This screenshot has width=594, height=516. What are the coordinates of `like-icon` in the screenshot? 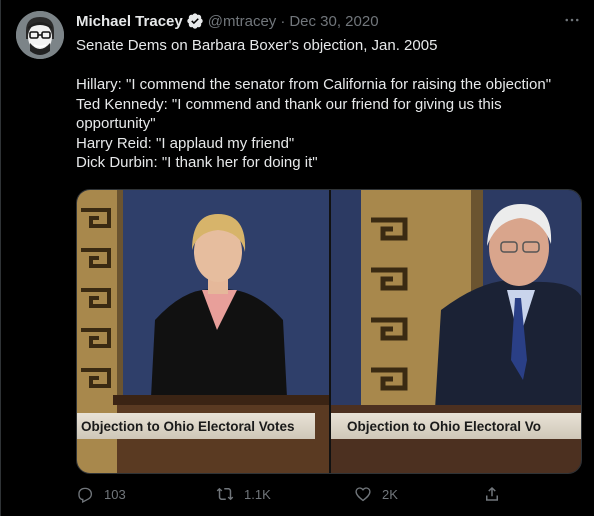 It's located at (363, 494).